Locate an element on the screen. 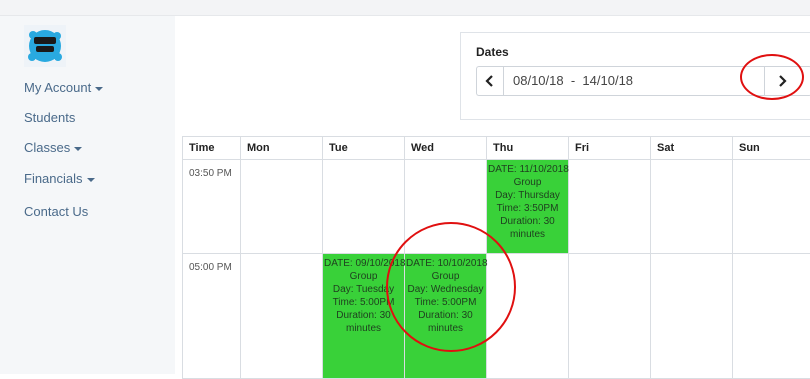 Image resolution: width=810 pixels, height=379 pixels. date-range-start: 08/10/18 is located at coordinates (538, 80).